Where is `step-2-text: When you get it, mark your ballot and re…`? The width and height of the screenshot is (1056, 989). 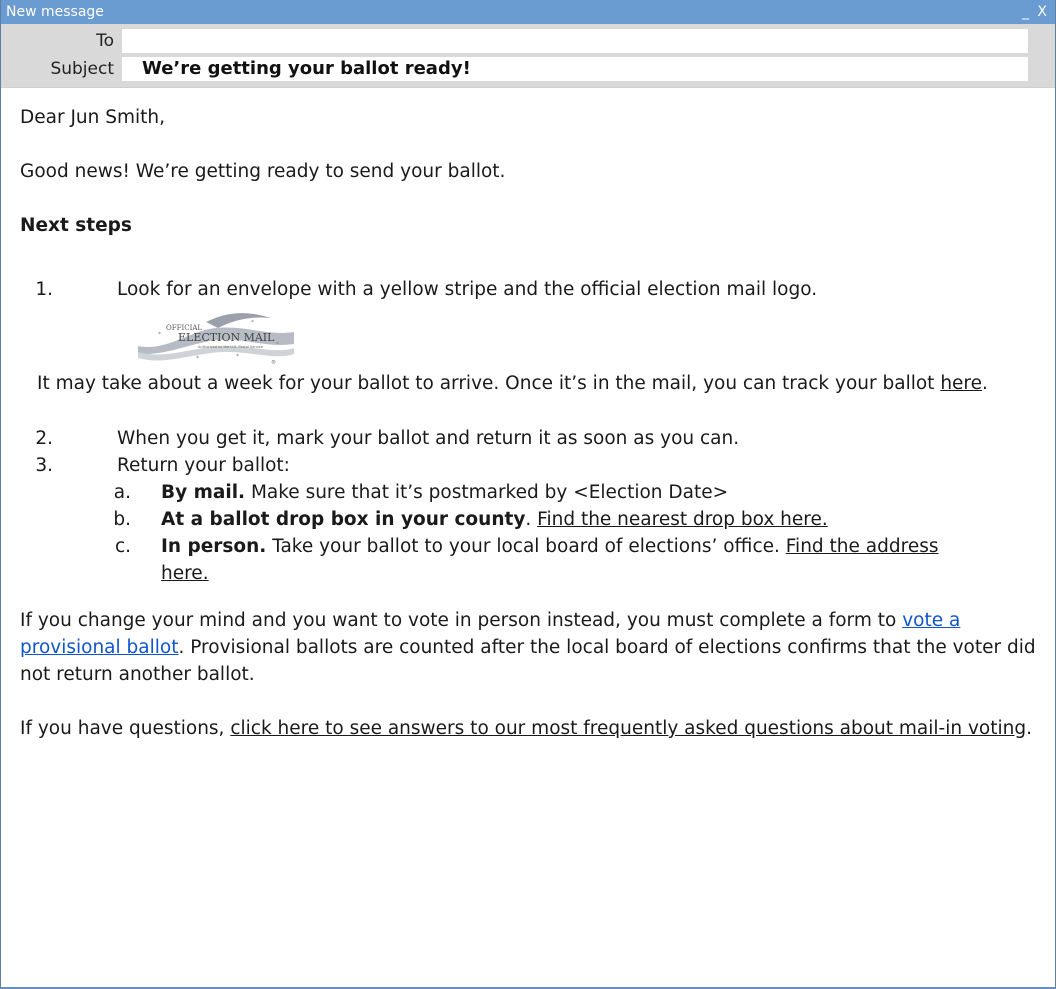
step-2-text: When you get it, mark your ballot and re… is located at coordinates (428, 438).